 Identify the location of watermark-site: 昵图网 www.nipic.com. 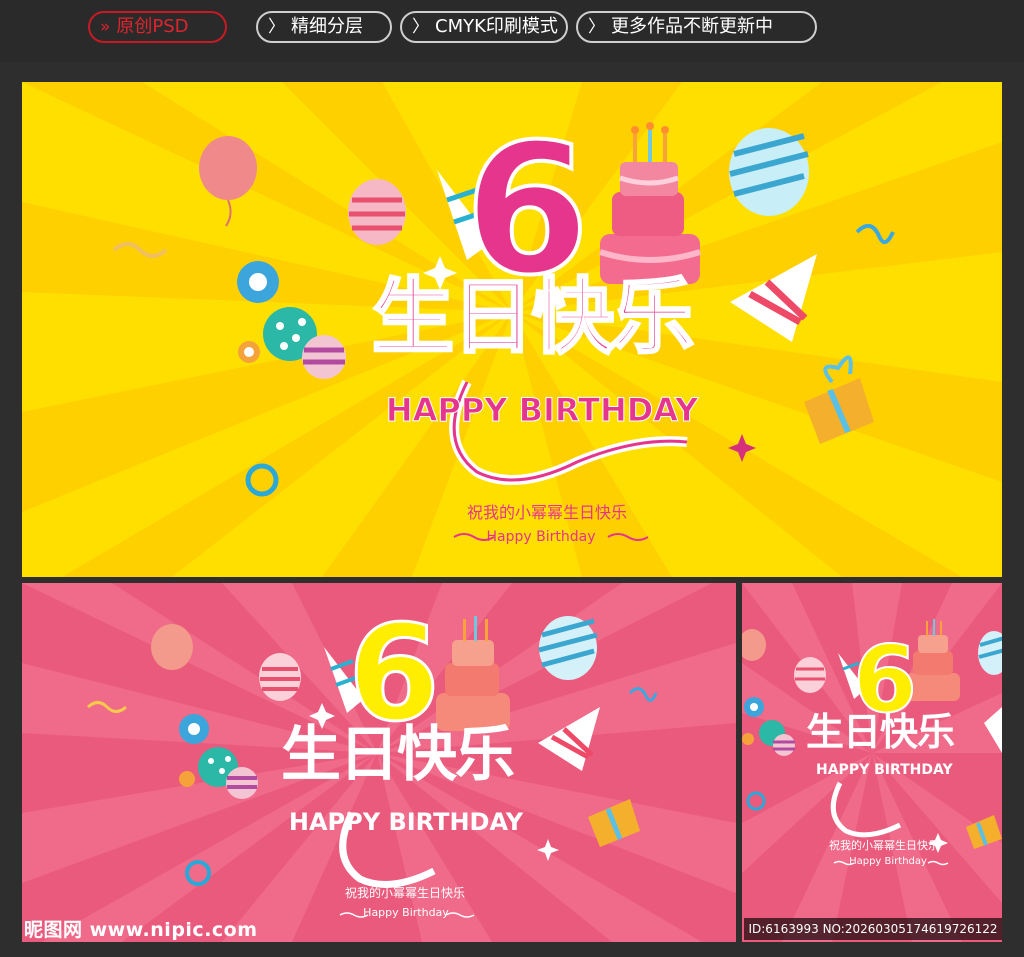
(141, 930).